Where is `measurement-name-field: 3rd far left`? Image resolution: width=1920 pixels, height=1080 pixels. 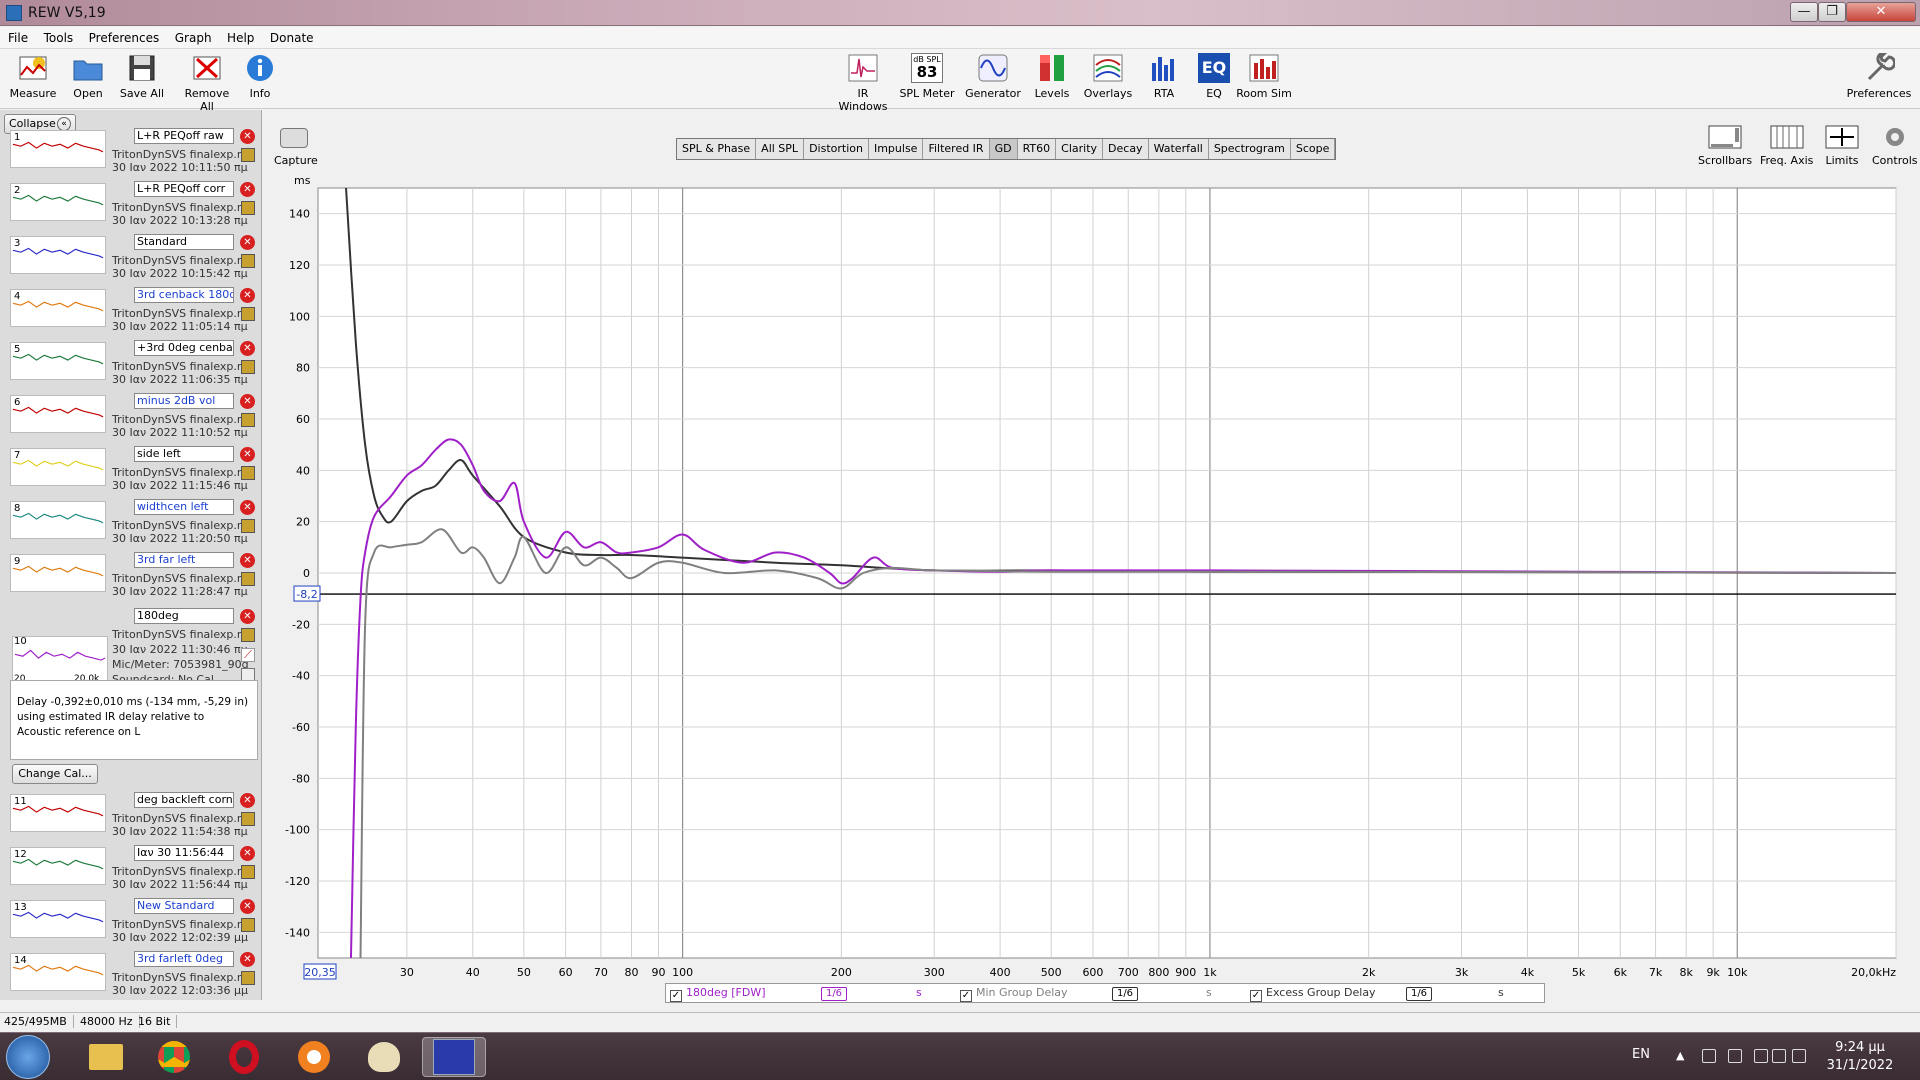
measurement-name-field: 3rd far left is located at coordinates (184, 560).